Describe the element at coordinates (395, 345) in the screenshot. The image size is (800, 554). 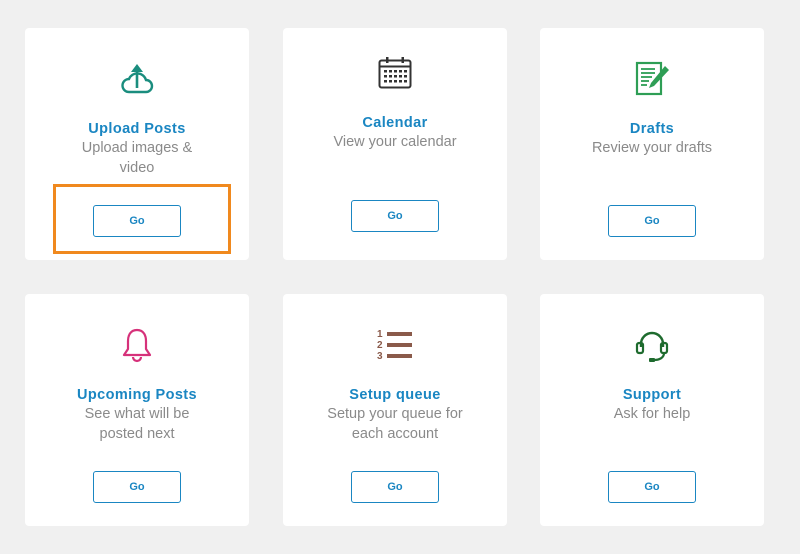
I see `numbered-list-icon: 1 2 3` at that location.